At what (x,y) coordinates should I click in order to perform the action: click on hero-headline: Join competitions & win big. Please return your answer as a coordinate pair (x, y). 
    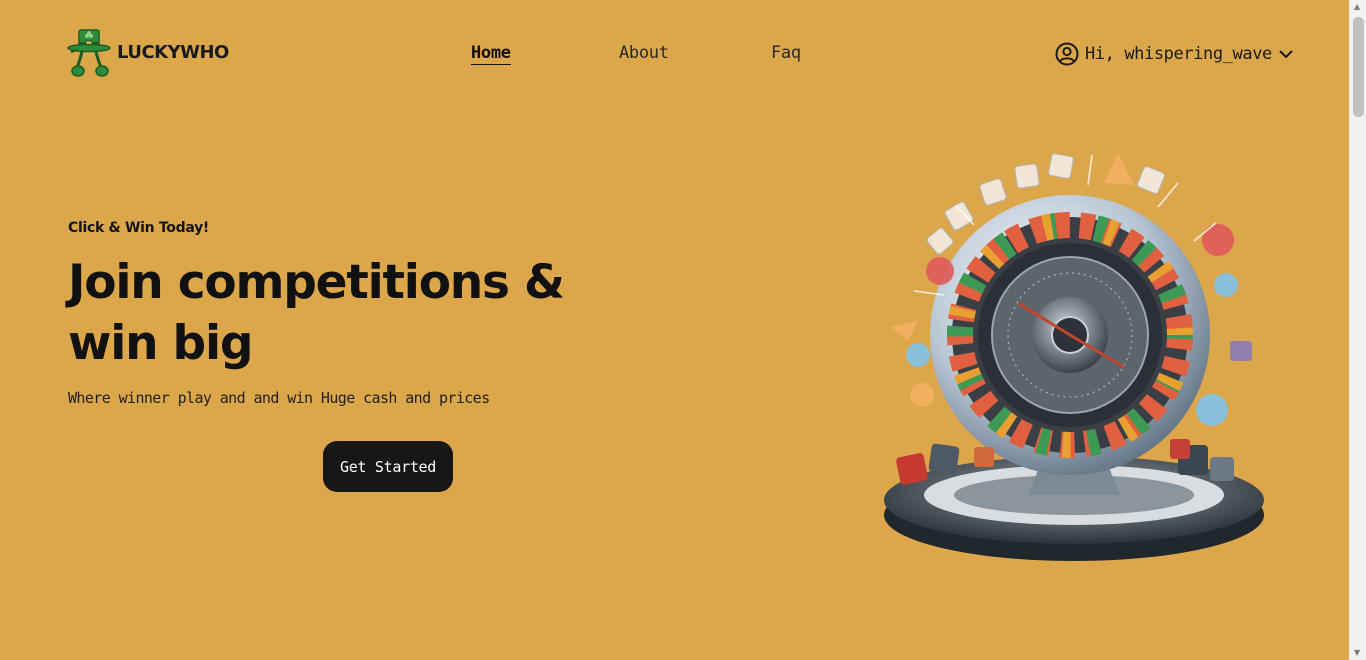
    Looking at the image, I should click on (316, 313).